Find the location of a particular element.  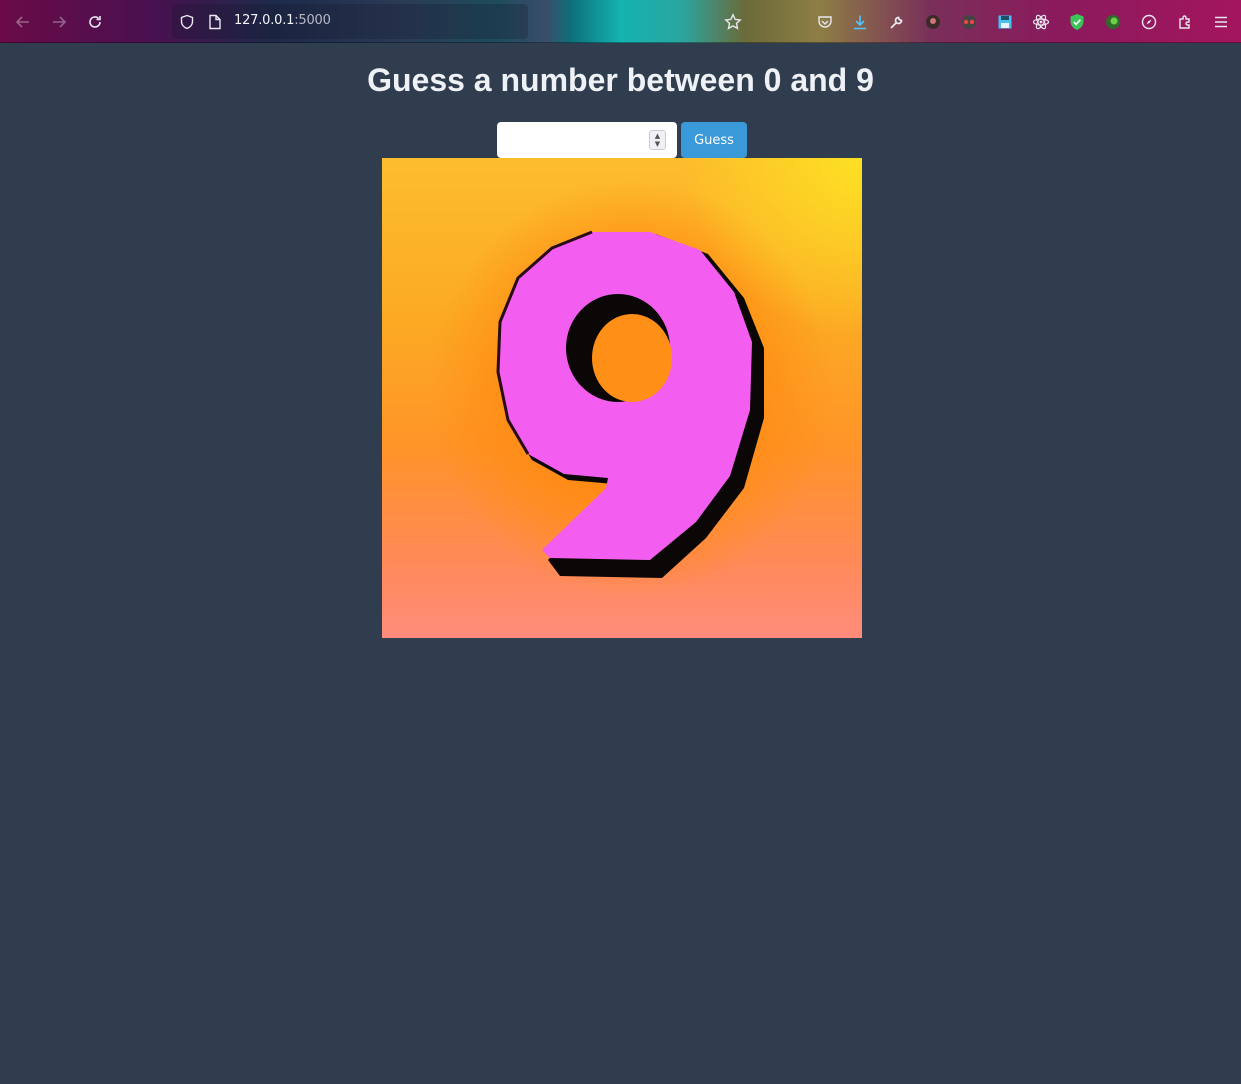

react-atom-icon is located at coordinates (1041, 22).